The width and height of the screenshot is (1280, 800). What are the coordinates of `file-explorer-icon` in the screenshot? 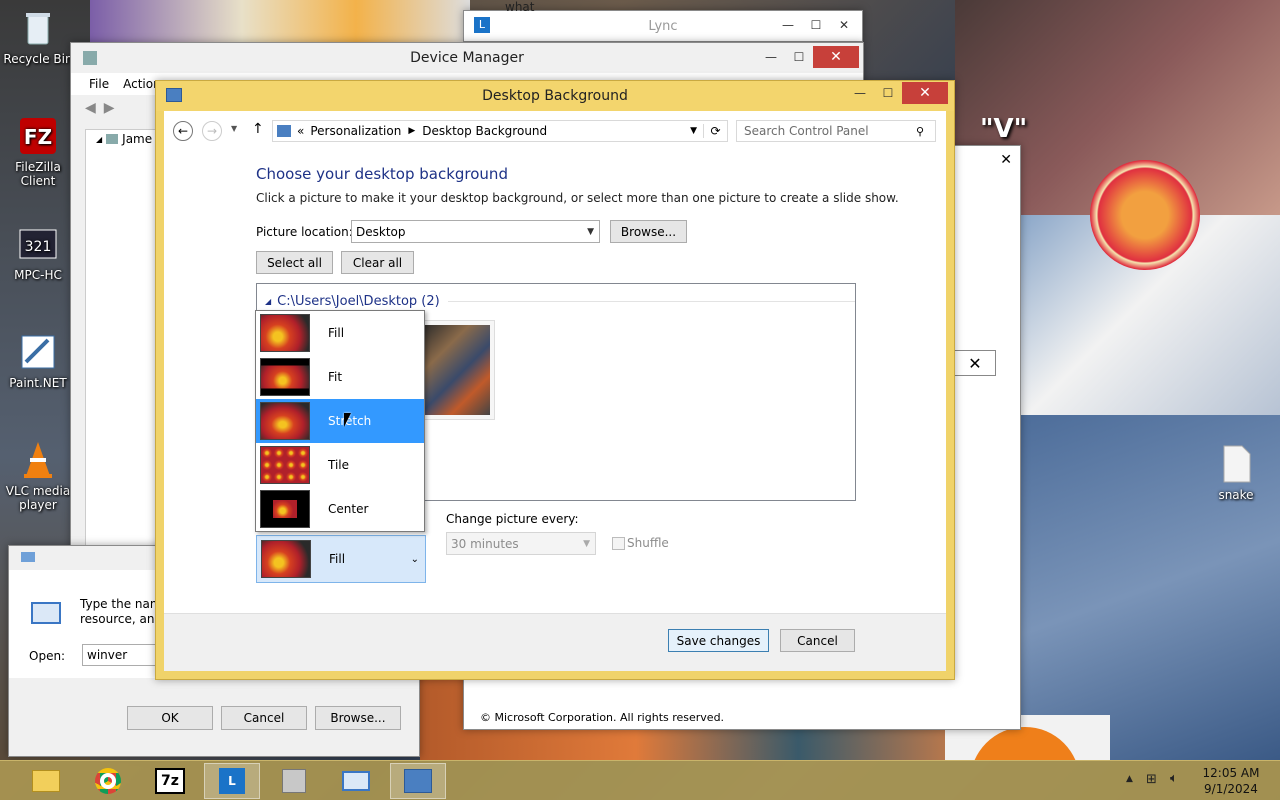 It's located at (46, 781).